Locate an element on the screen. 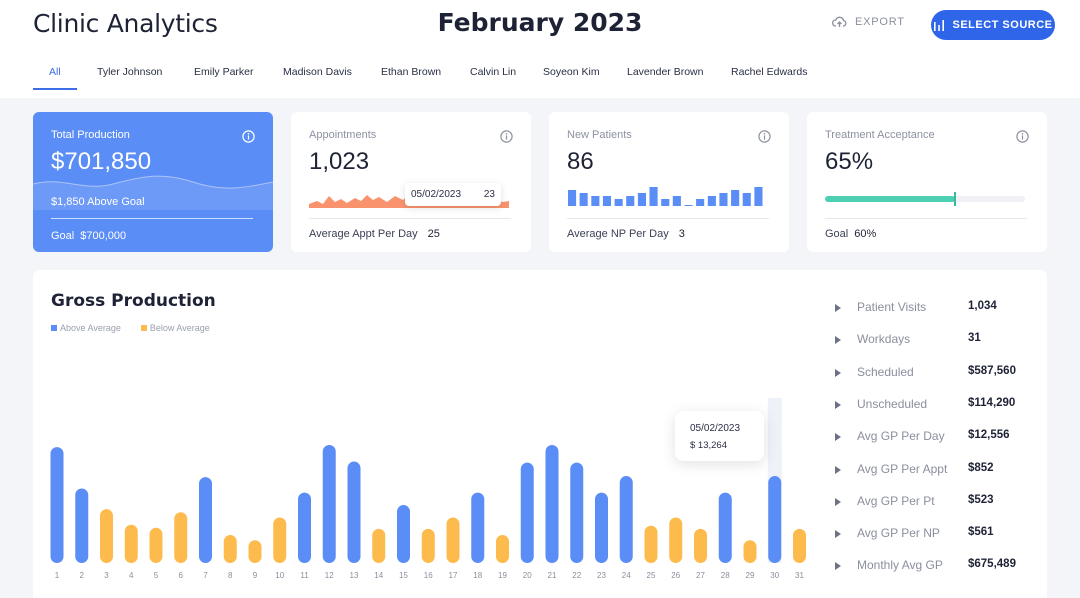 The width and height of the screenshot is (1080, 598). stat-label: Patient Visits is located at coordinates (892, 307).